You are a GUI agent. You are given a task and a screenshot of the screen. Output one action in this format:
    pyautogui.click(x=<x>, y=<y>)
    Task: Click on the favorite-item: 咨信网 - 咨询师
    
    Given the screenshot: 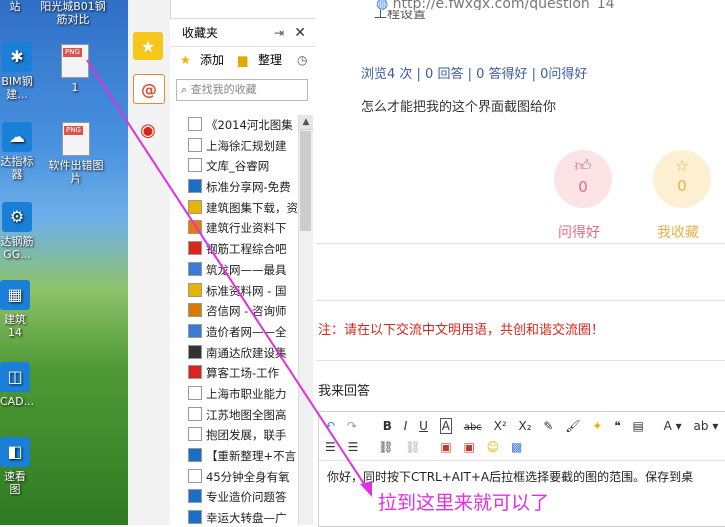 What is the action you would take?
    pyautogui.click(x=243, y=311)
    